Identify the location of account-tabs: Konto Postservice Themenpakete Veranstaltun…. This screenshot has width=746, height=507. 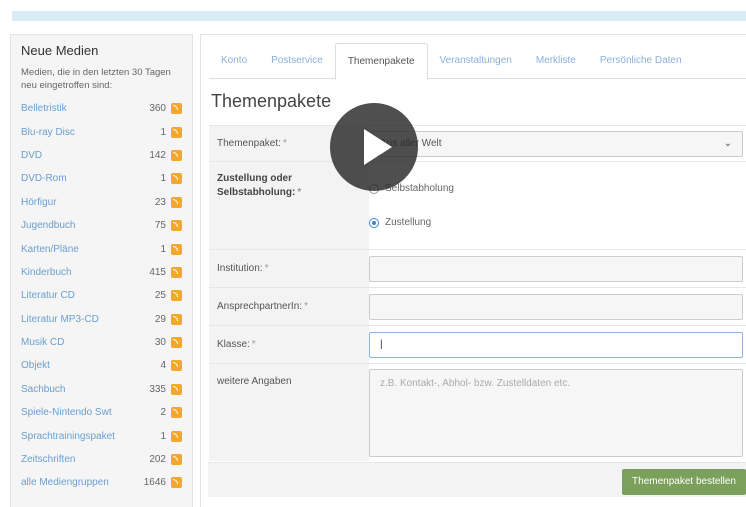
(477, 61).